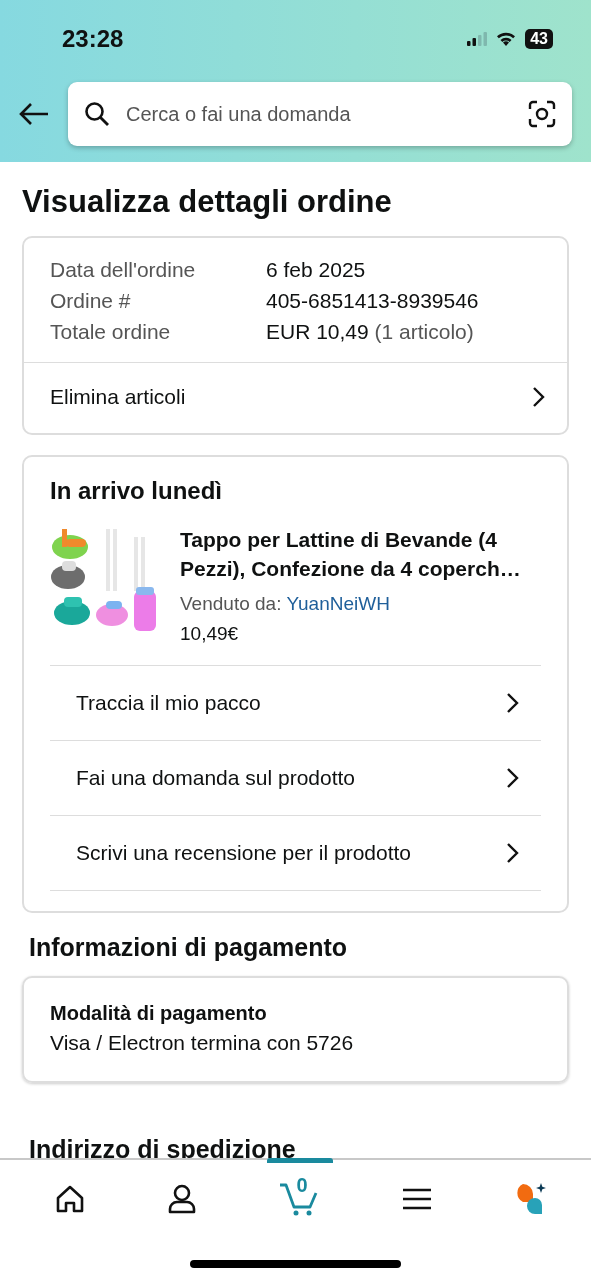 The height and width of the screenshot is (1280, 591). I want to click on cart-count: 0, so click(302, 1185).